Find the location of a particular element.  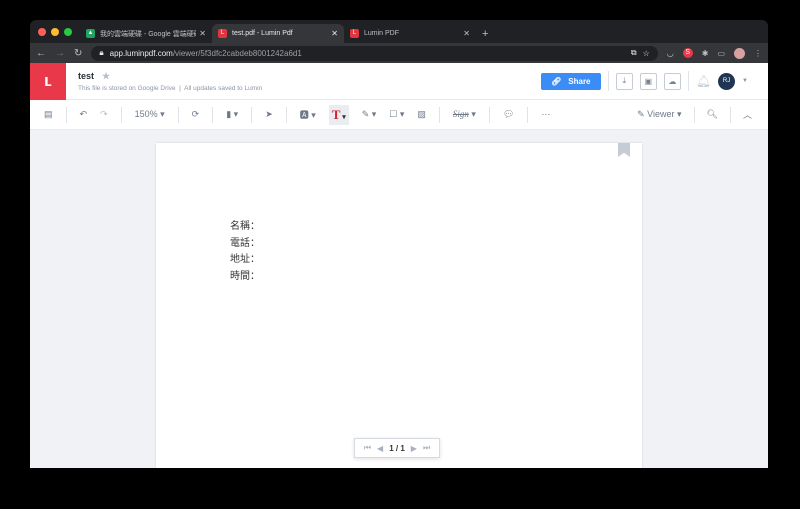

collapse-icon: ︿ is located at coordinates (747, 114).